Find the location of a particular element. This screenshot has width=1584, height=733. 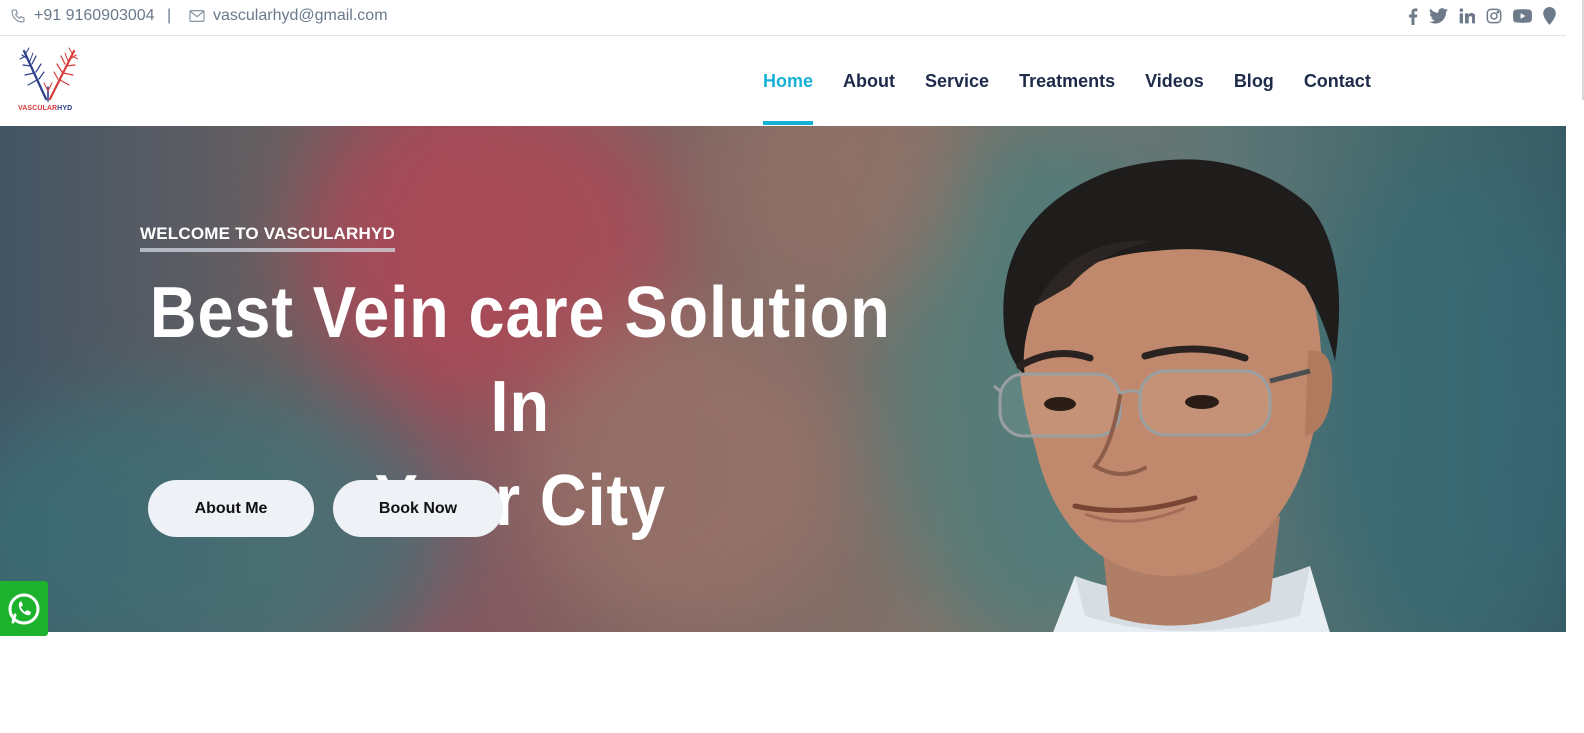

whatsapp-button is located at coordinates (24, 608).